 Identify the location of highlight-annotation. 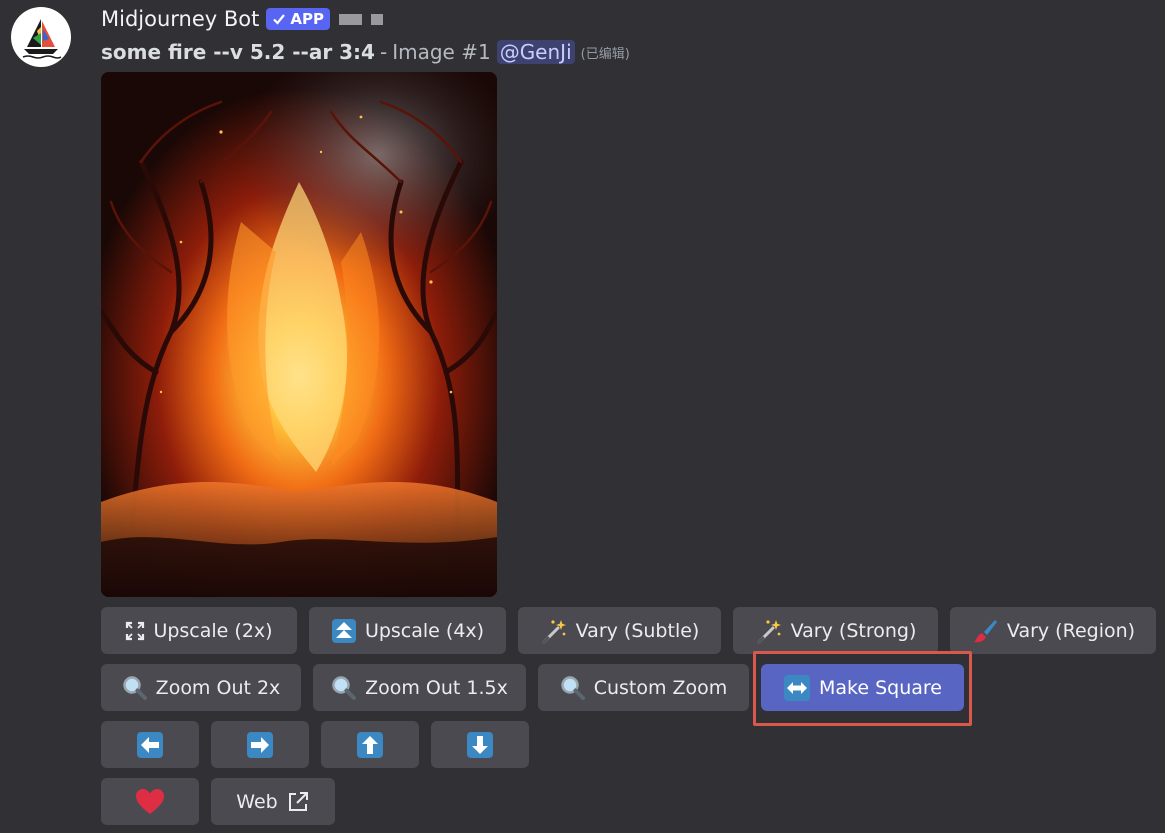
(862, 688).